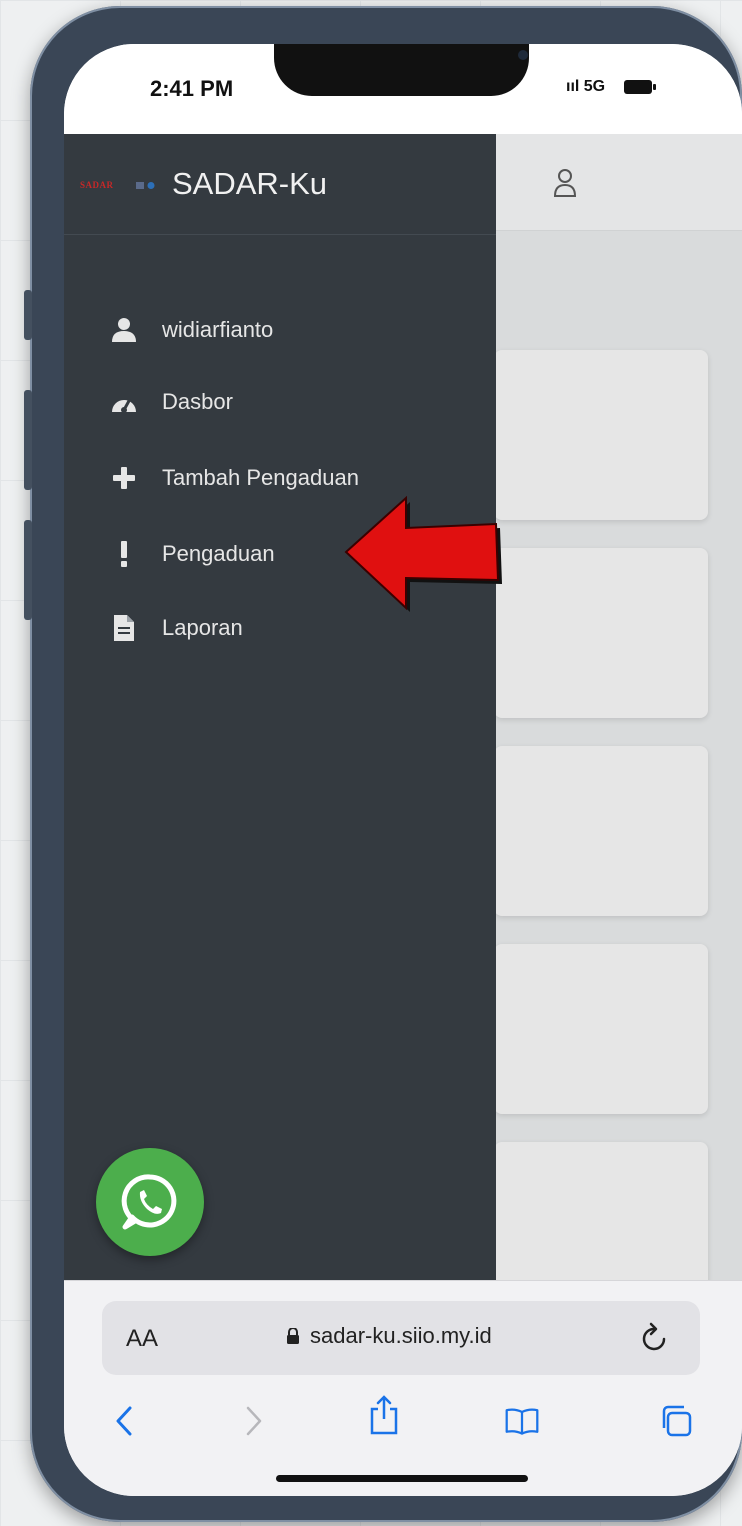 This screenshot has height=1526, width=742. Describe the element at coordinates (293, 1336) in the screenshot. I see `lock-icon` at that location.